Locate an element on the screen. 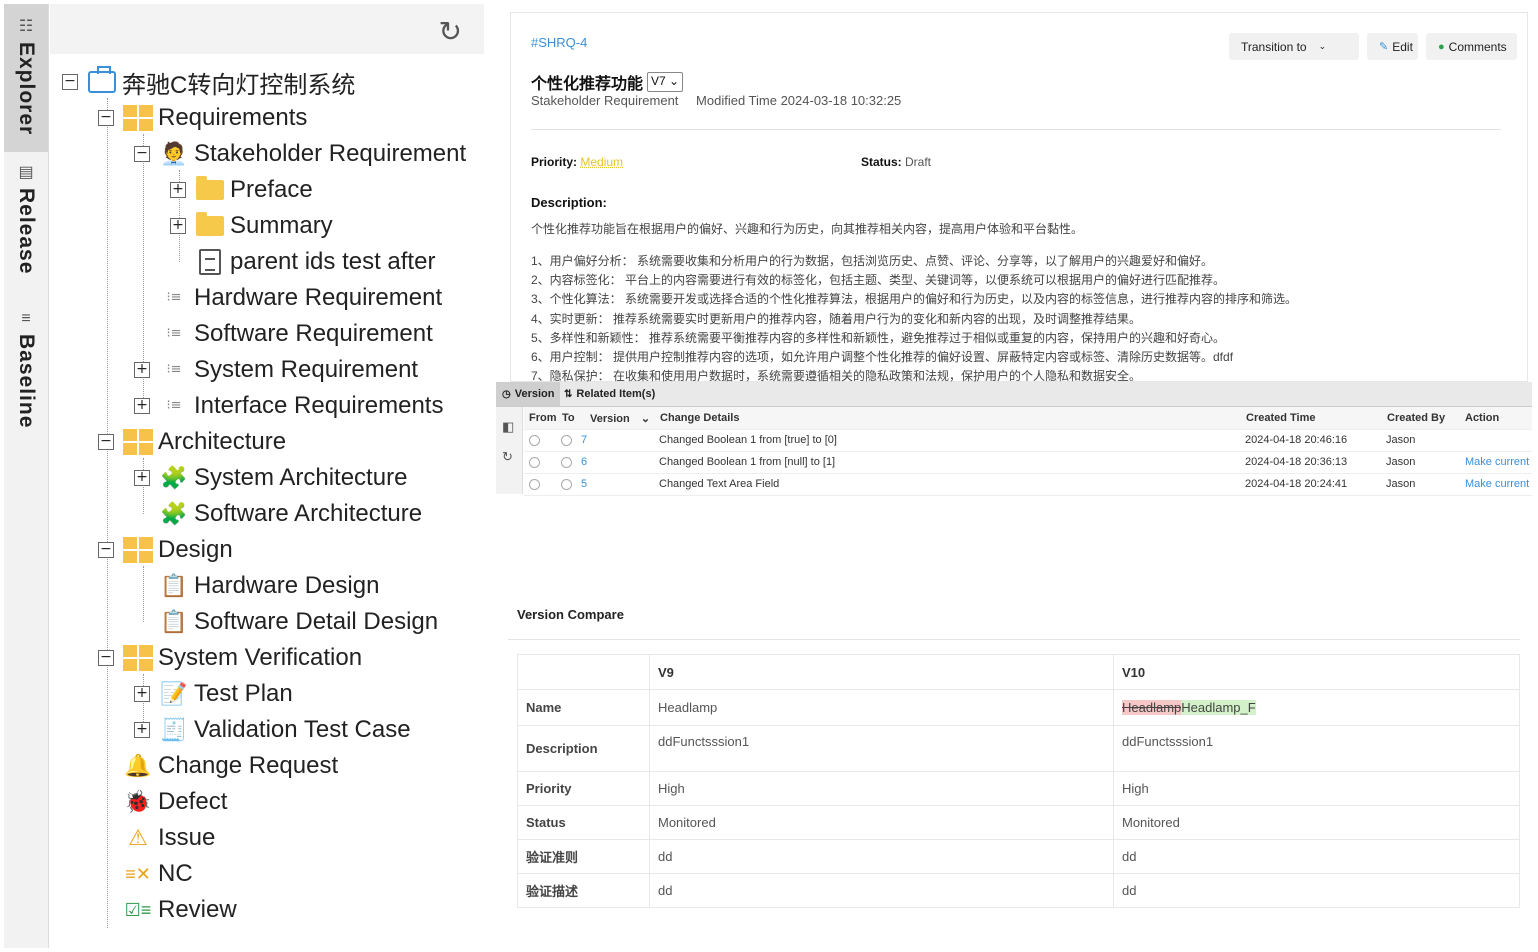 Image resolution: width=1538 pixels, height=952 pixels. tree-node-change-request: 🔔 Change Request is located at coordinates (218, 766).